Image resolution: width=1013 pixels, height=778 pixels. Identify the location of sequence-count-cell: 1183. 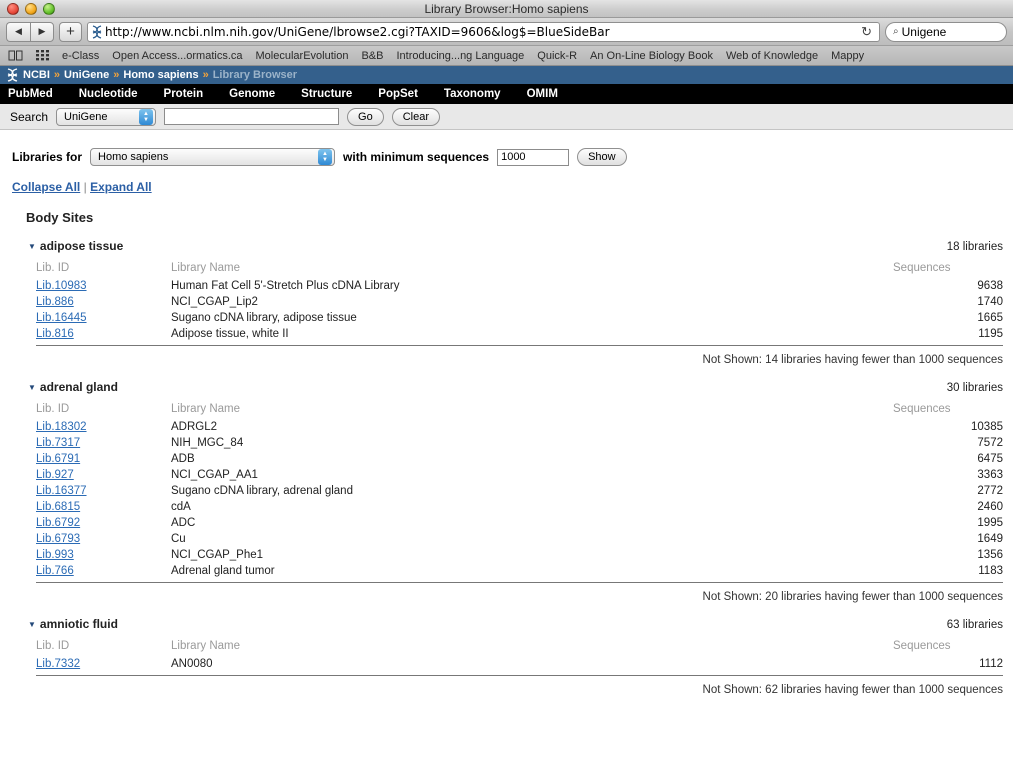
(948, 573).